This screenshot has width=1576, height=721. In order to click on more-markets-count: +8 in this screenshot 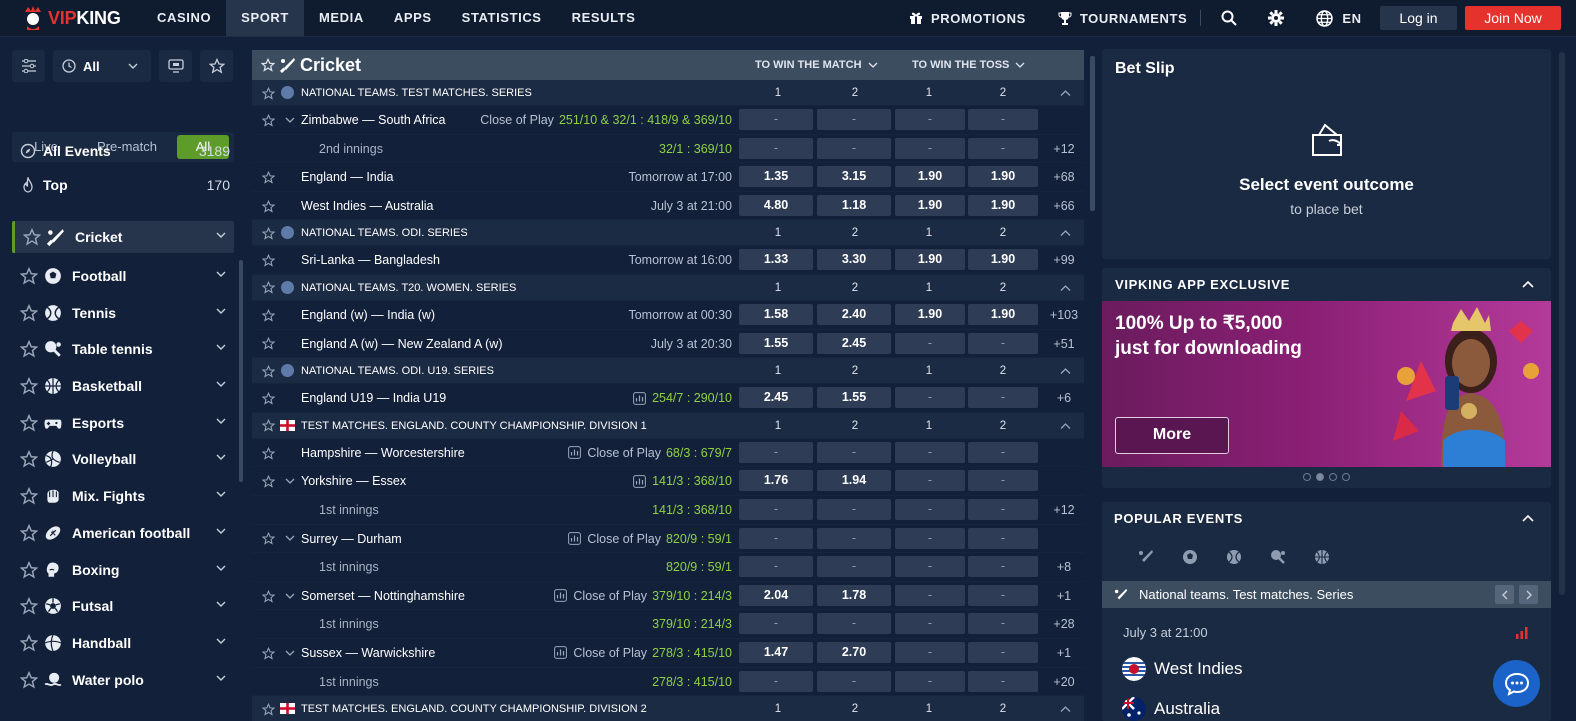, I will do `click(1064, 567)`.